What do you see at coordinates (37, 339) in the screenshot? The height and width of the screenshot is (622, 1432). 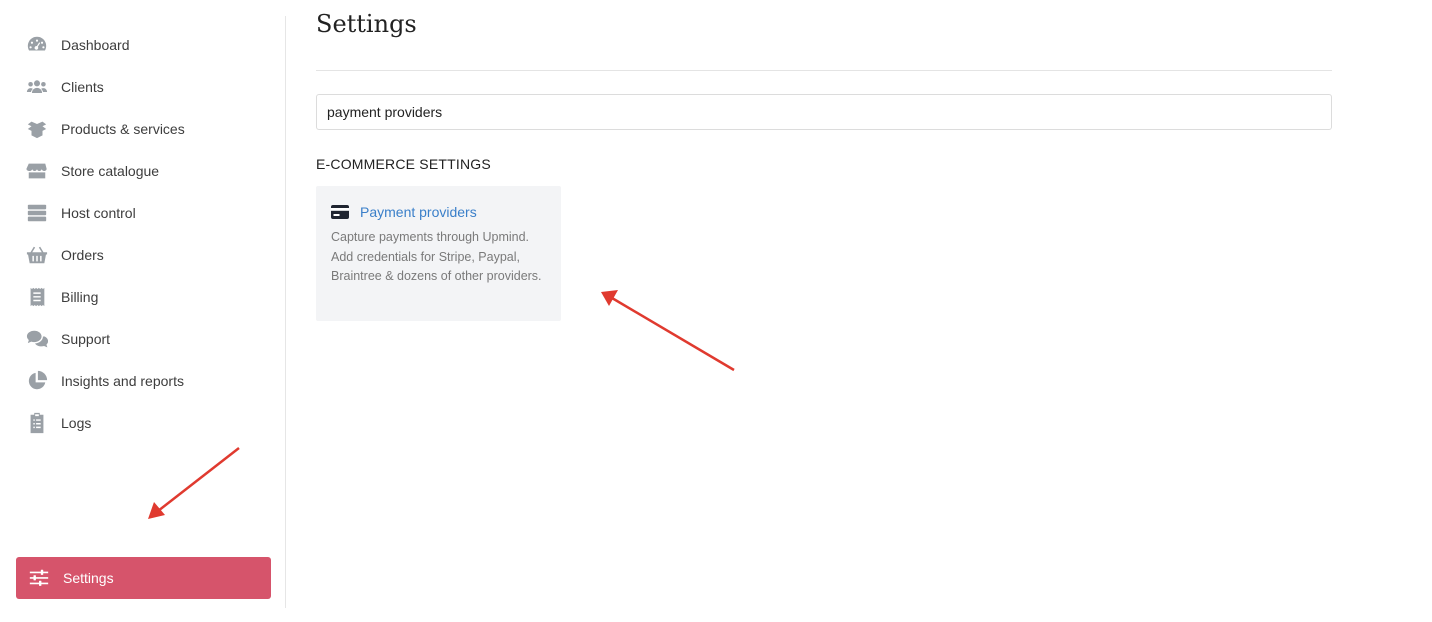 I see `chat-icon` at bounding box center [37, 339].